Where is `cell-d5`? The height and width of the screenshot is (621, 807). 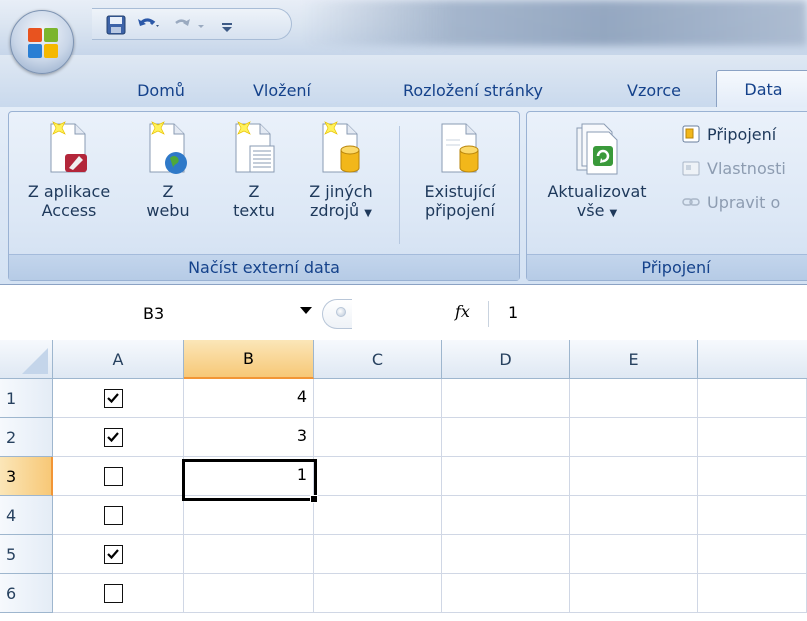
cell-d5 is located at coordinates (506, 554).